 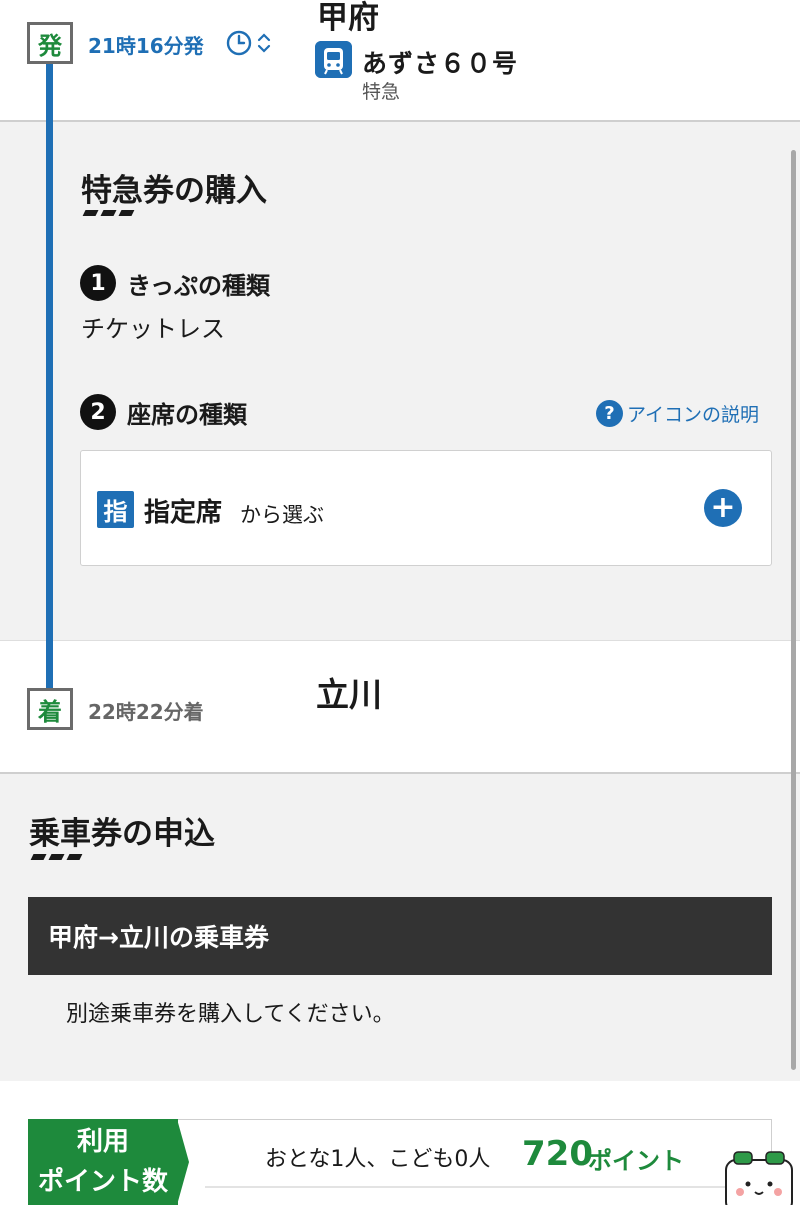 I want to click on clock-icon, so click(x=239, y=43).